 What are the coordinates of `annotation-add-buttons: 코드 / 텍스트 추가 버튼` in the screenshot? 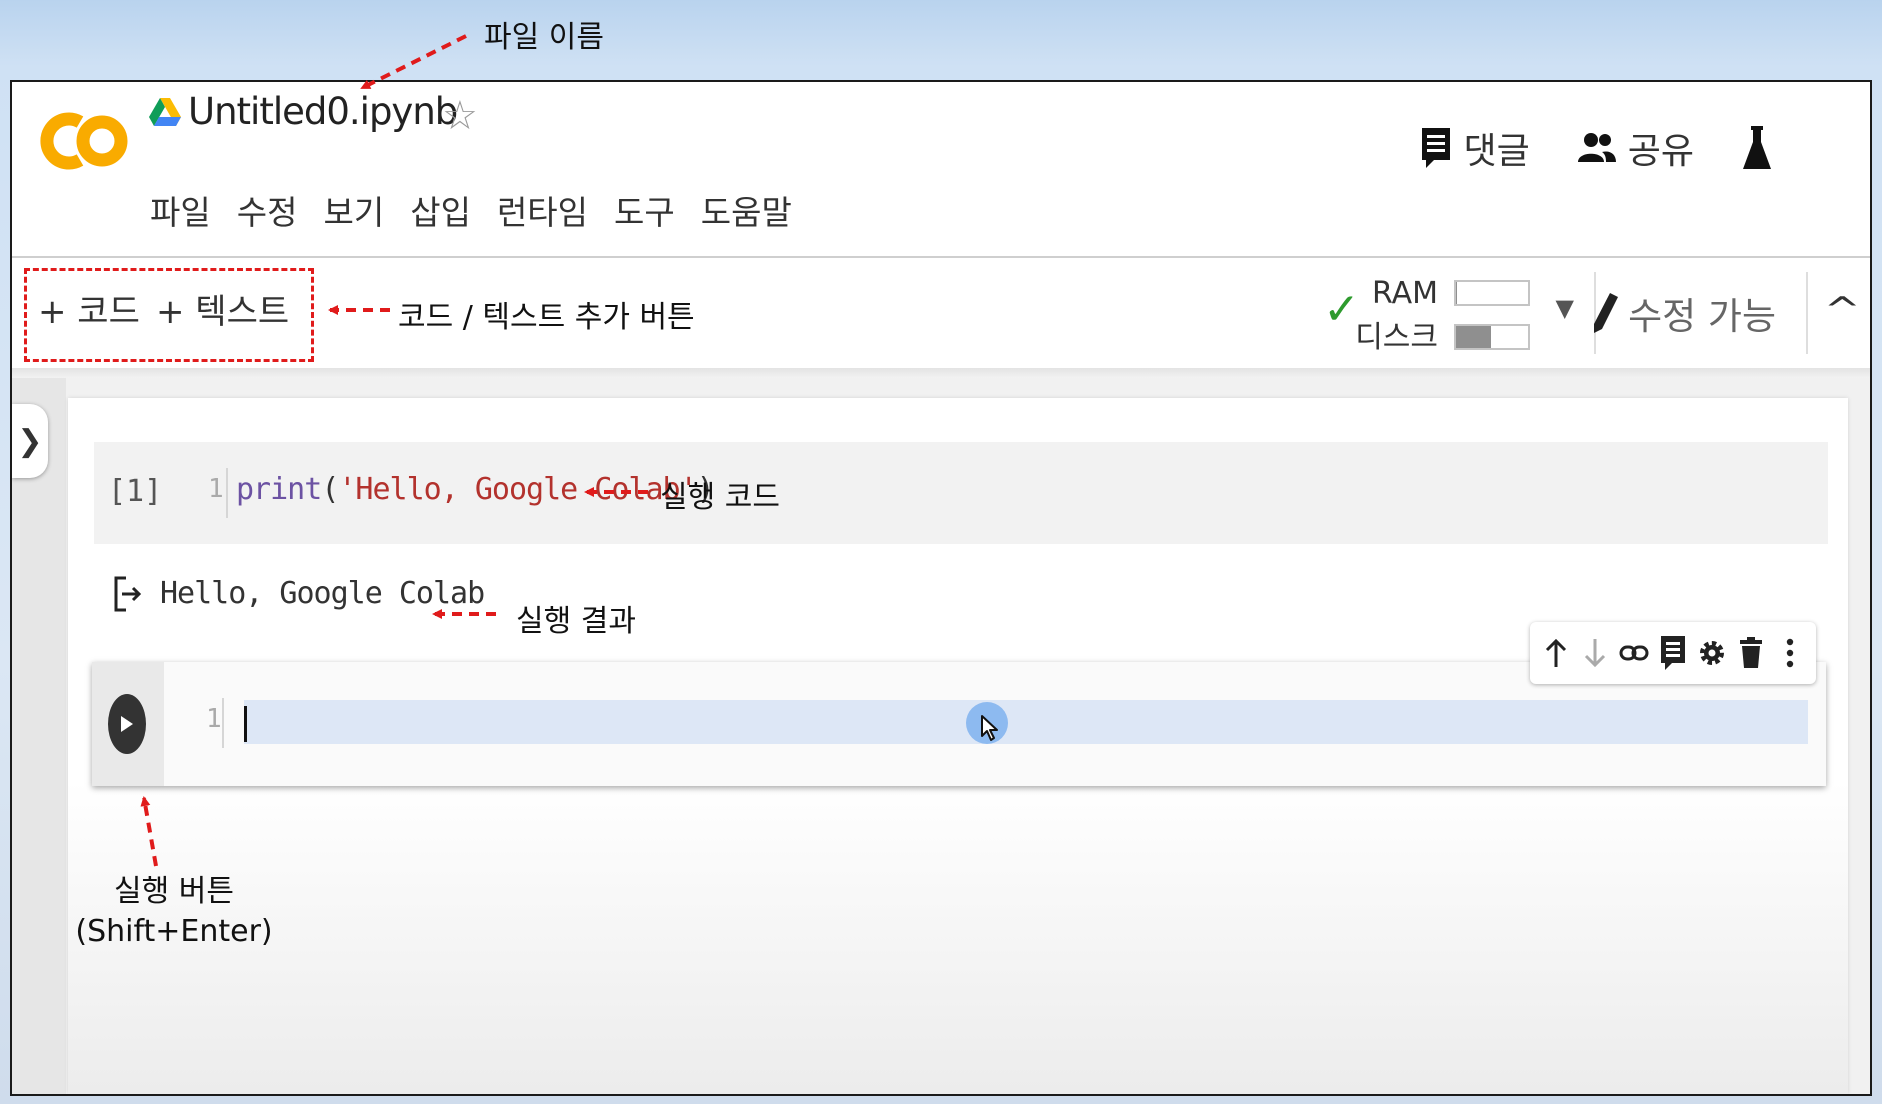 It's located at (546, 317).